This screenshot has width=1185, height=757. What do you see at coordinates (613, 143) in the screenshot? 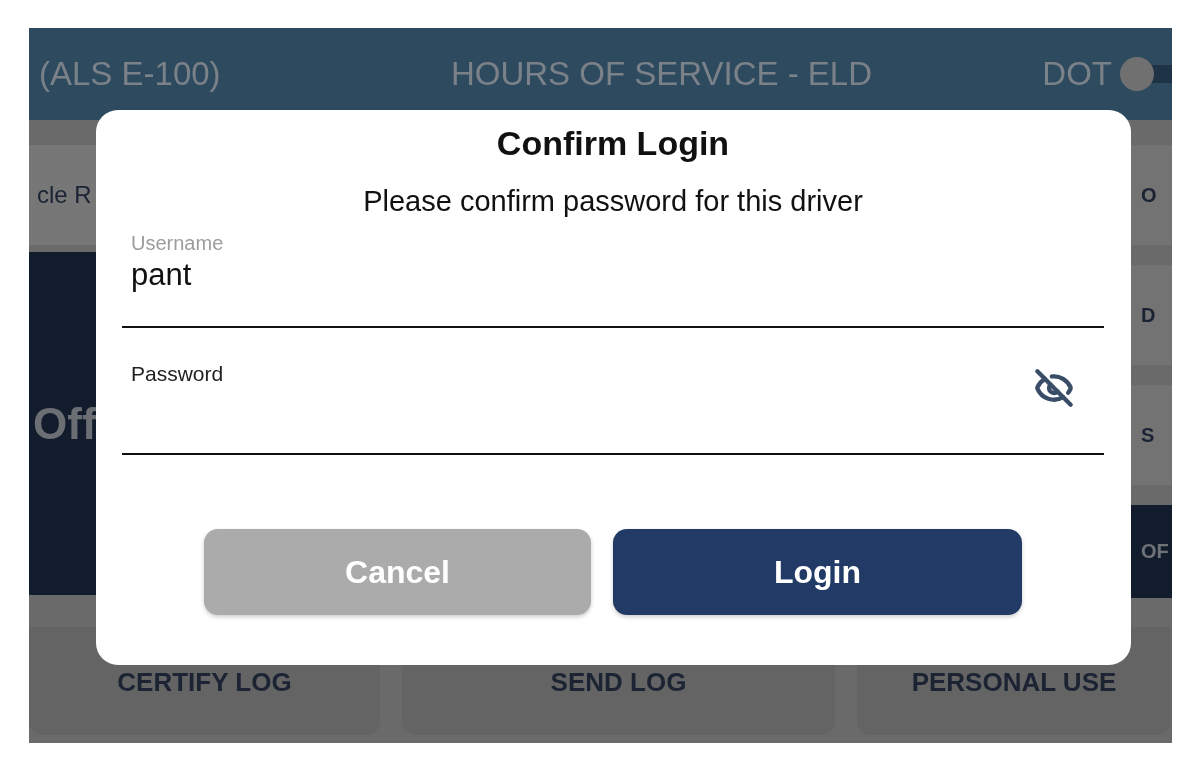
I see `dialog-title: Confirm Login` at bounding box center [613, 143].